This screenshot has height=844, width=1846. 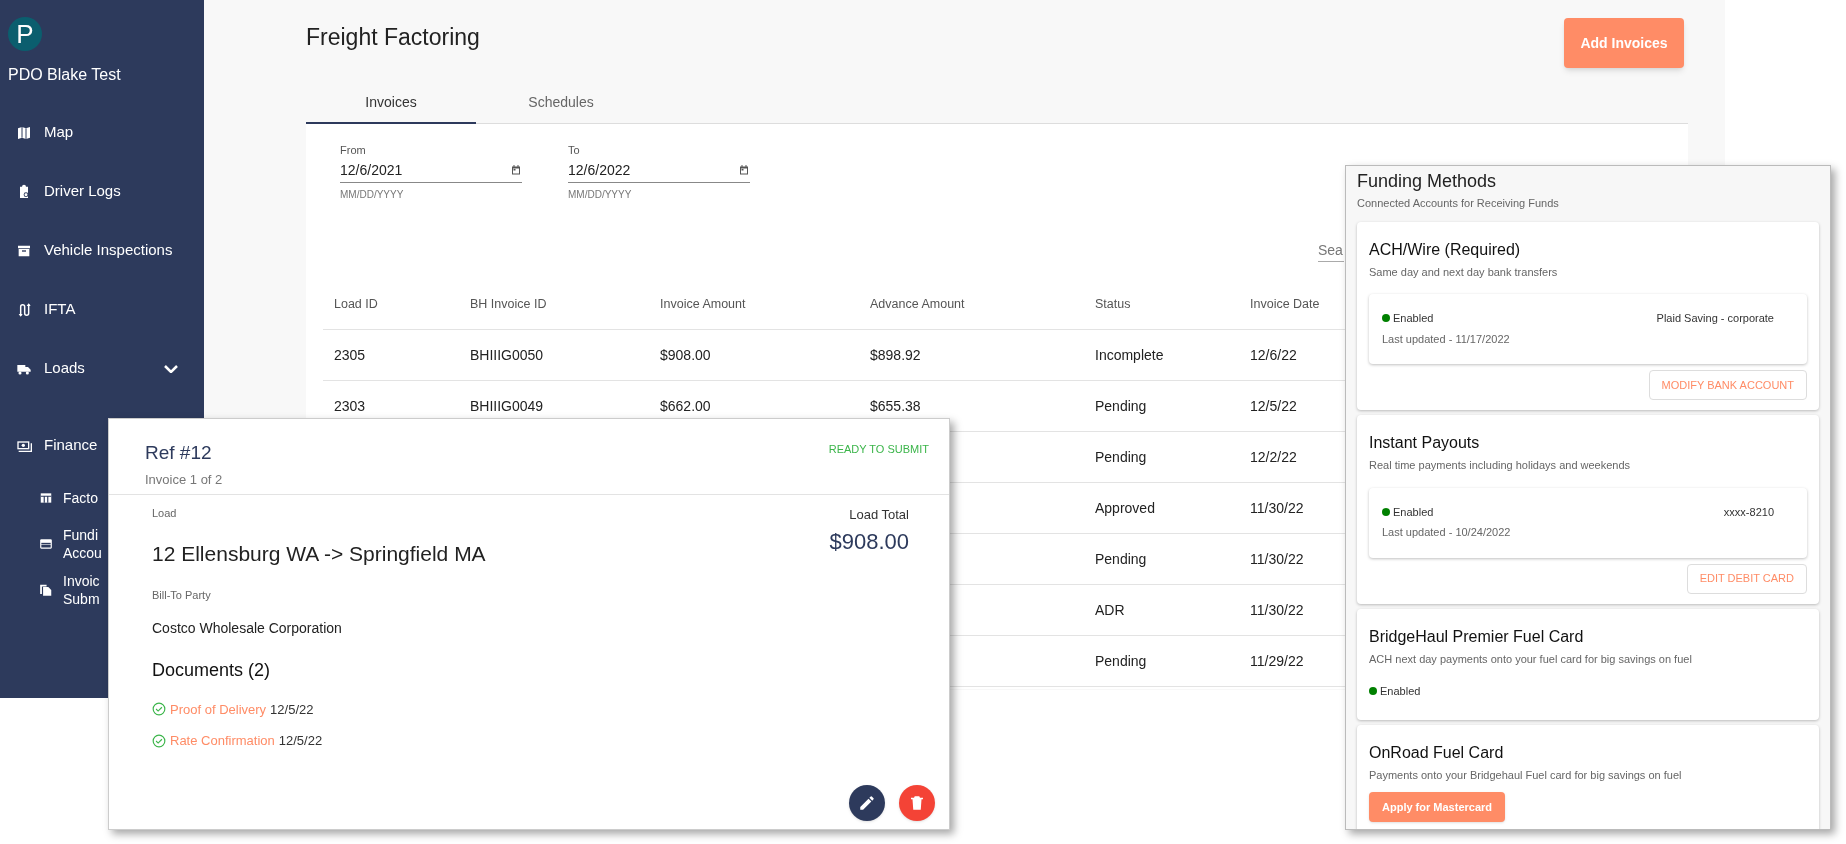 What do you see at coordinates (1446, 532) in the screenshot?
I see `last-updated: Last updated - 10/24/2022` at bounding box center [1446, 532].